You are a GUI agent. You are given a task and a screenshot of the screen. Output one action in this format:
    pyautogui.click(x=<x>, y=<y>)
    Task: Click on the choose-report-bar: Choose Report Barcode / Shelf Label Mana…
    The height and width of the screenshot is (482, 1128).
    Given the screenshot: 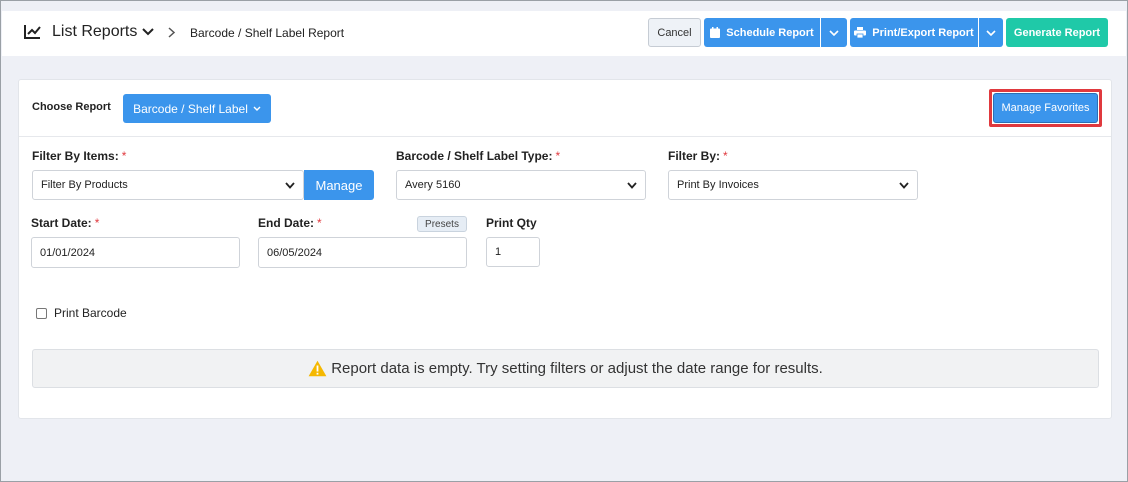 What is the action you would take?
    pyautogui.click(x=565, y=108)
    